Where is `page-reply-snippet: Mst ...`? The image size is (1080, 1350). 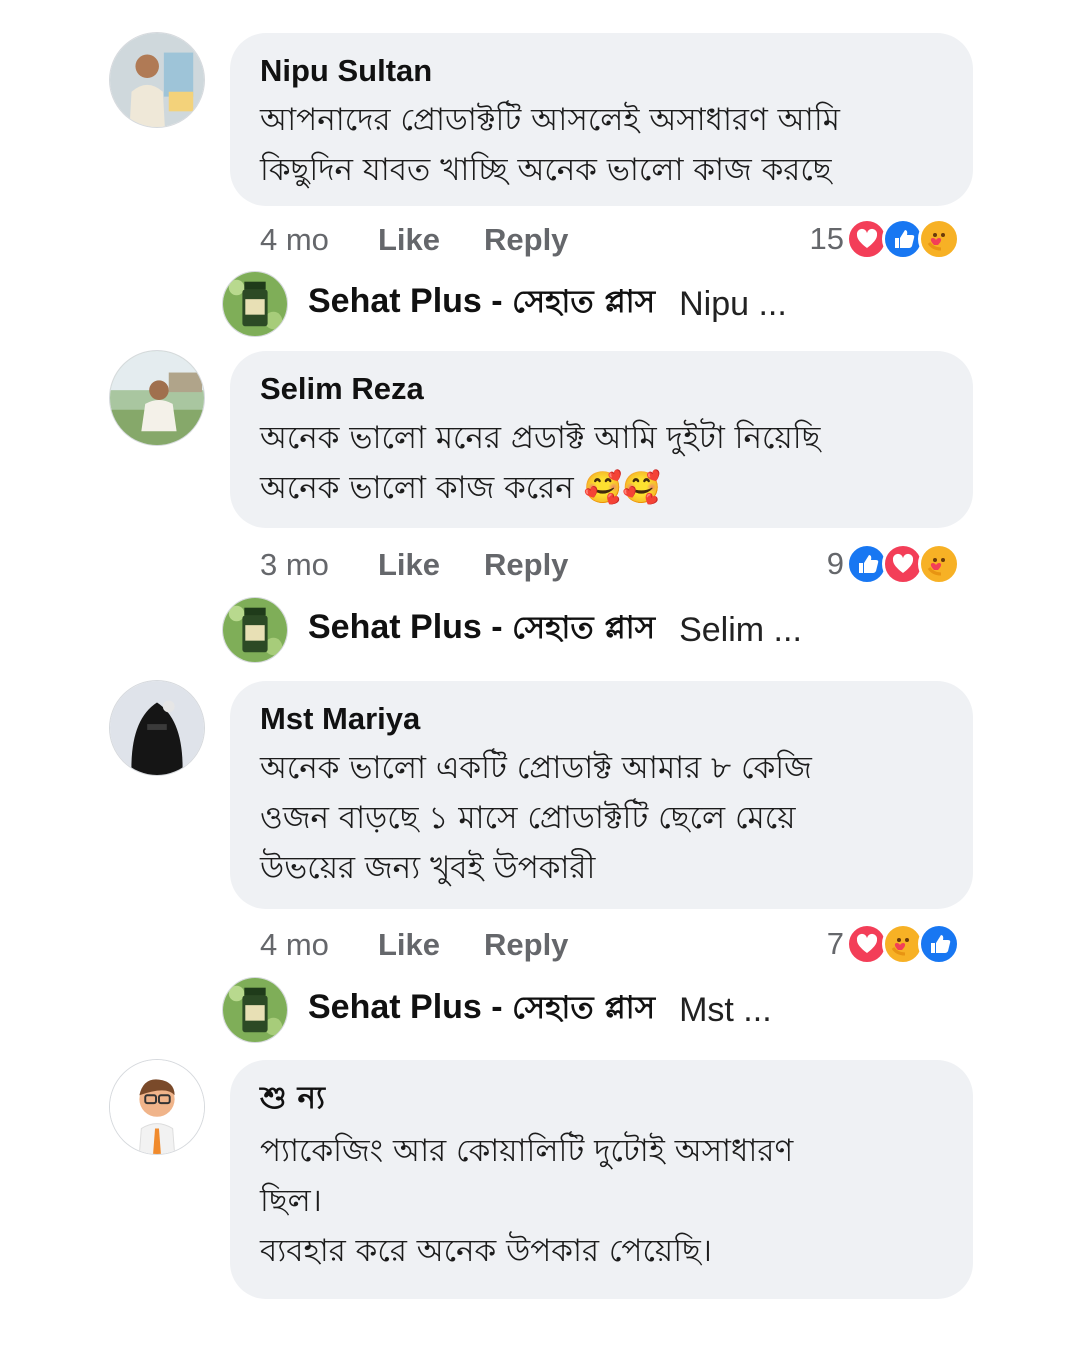
page-reply-snippet: Mst ... is located at coordinates (725, 1009).